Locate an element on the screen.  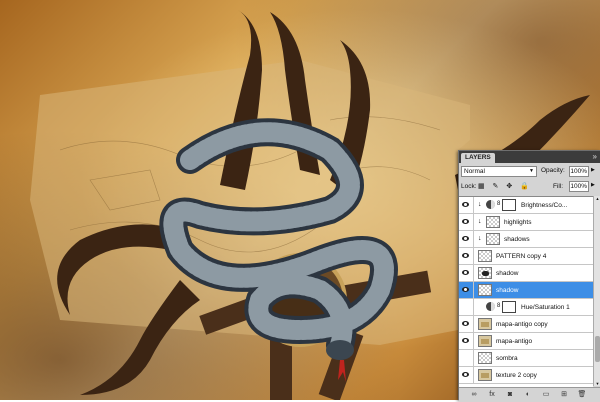
opacity-label: Opacity: is located at coordinates (553, 170).